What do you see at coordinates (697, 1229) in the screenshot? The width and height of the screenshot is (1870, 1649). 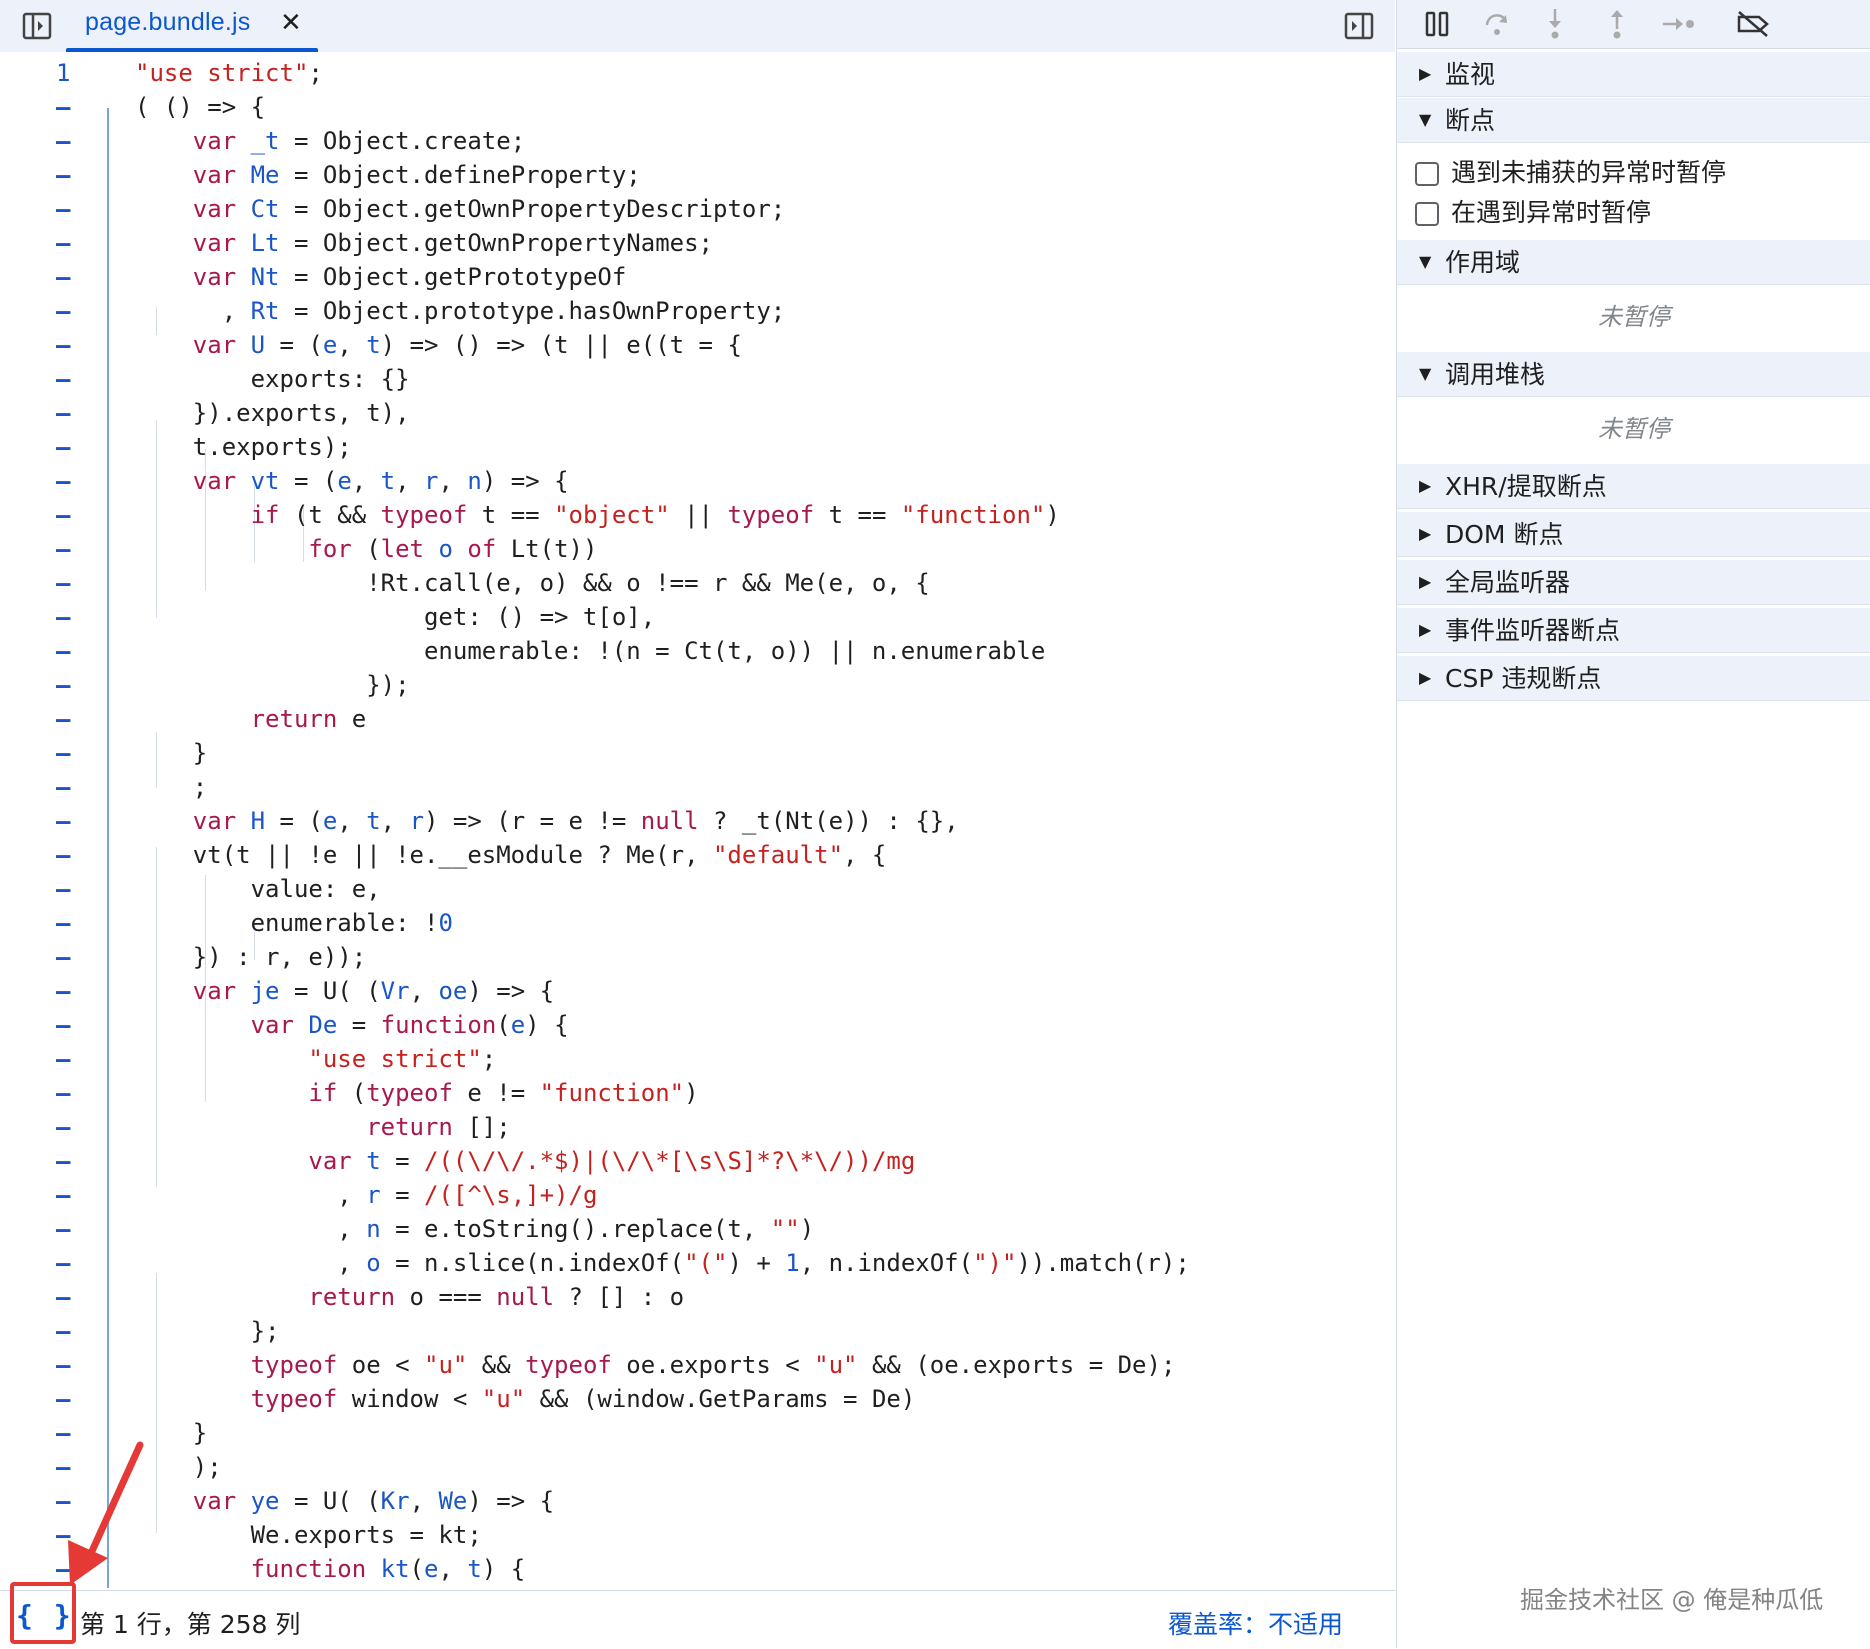 I see `code-line: – , n = e.toString().replace(t, "")` at bounding box center [697, 1229].